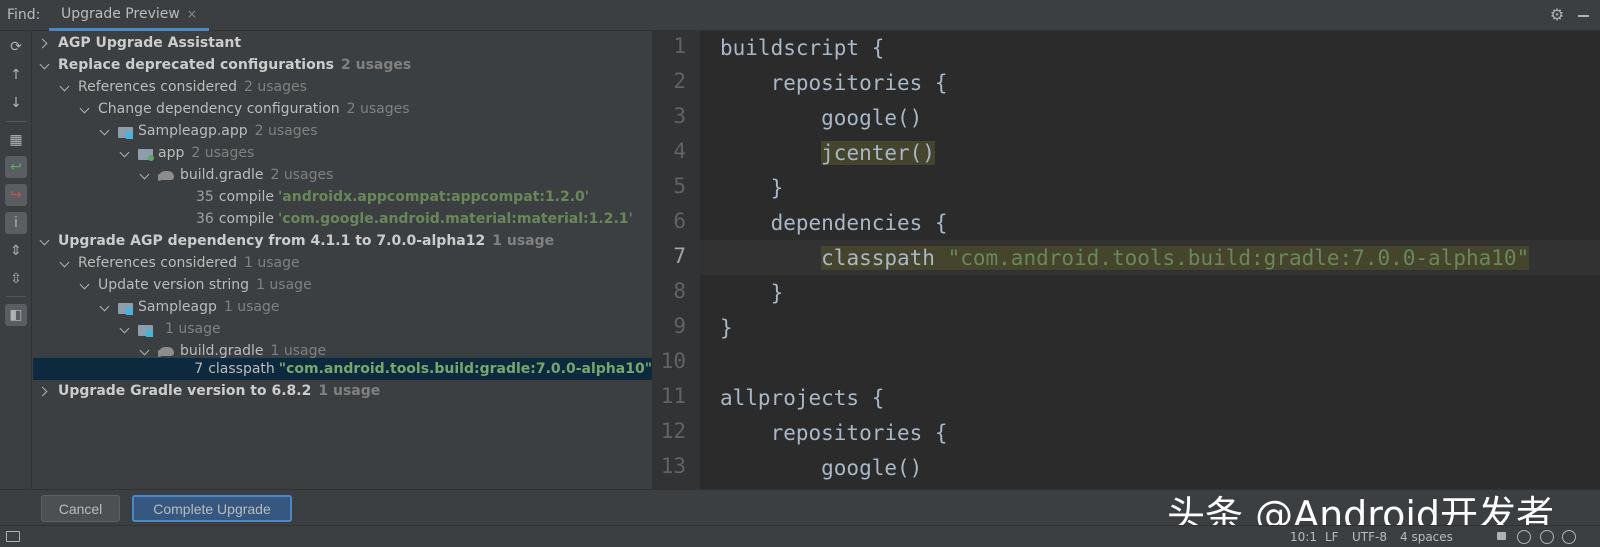 This screenshot has height=547, width=1600. I want to click on face-icon, so click(1547, 537).